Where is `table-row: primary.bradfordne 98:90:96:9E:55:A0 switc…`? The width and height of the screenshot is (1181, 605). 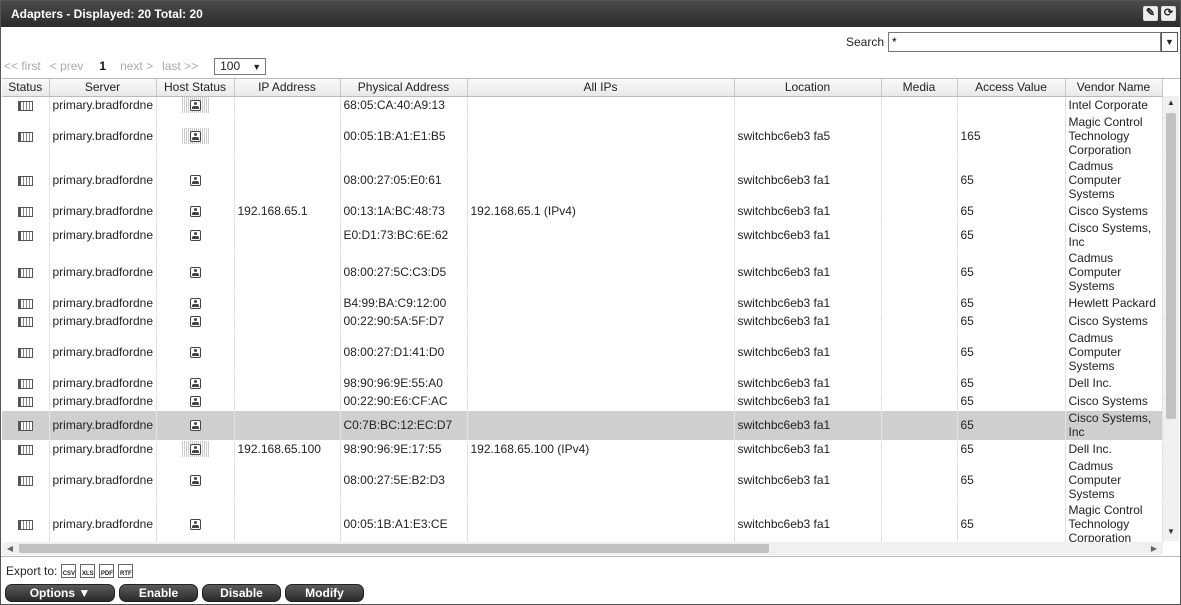
table-row: primary.bradfordne 98:90:96:9E:55:A0 switc… is located at coordinates (582, 383).